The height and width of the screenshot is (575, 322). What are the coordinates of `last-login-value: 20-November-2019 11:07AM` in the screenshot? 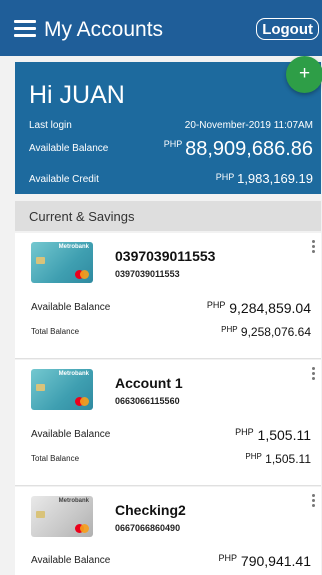 It's located at (248, 125).